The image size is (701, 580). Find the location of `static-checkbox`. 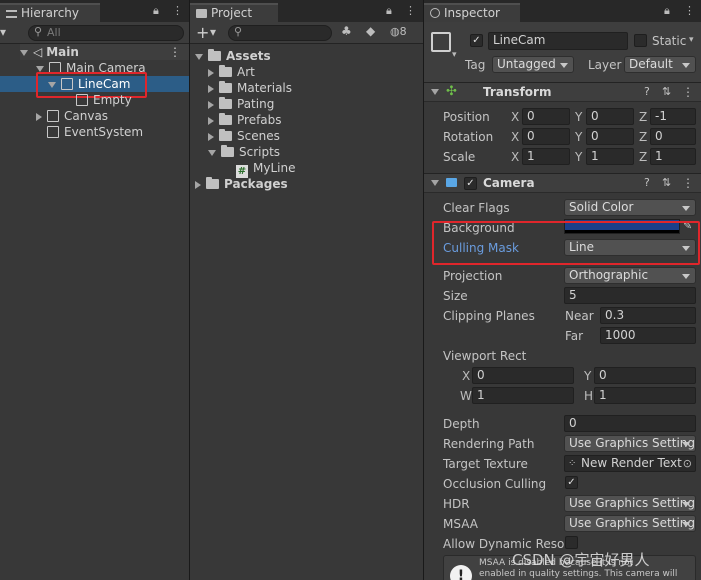

static-checkbox is located at coordinates (640, 40).